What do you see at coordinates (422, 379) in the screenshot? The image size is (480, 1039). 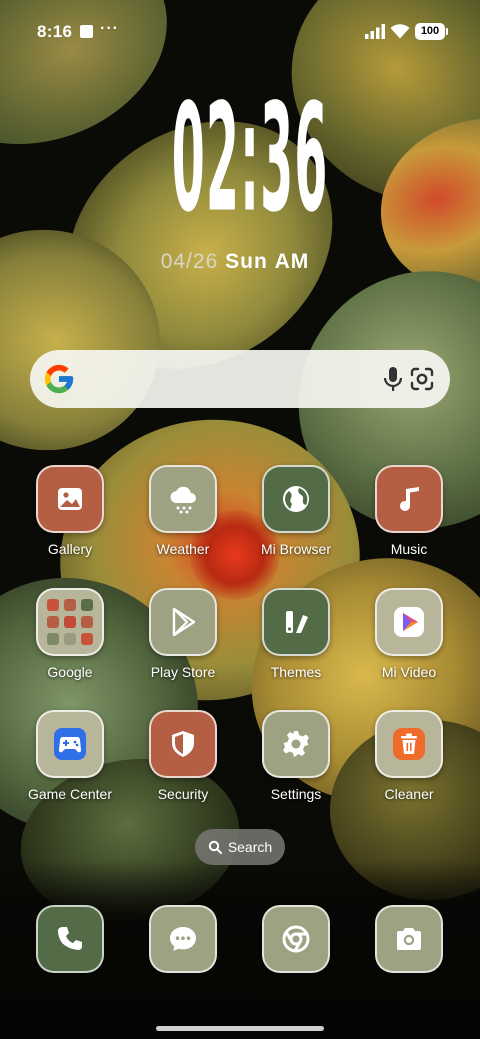 I see `google-lens-icon` at bounding box center [422, 379].